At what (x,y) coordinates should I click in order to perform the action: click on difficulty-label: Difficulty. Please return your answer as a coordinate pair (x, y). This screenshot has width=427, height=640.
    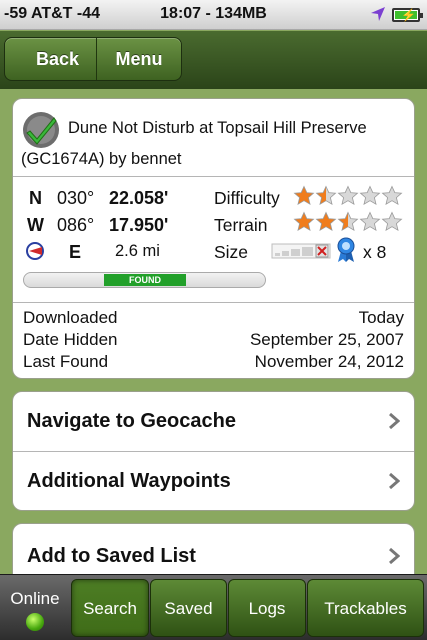
    Looking at the image, I should click on (247, 198).